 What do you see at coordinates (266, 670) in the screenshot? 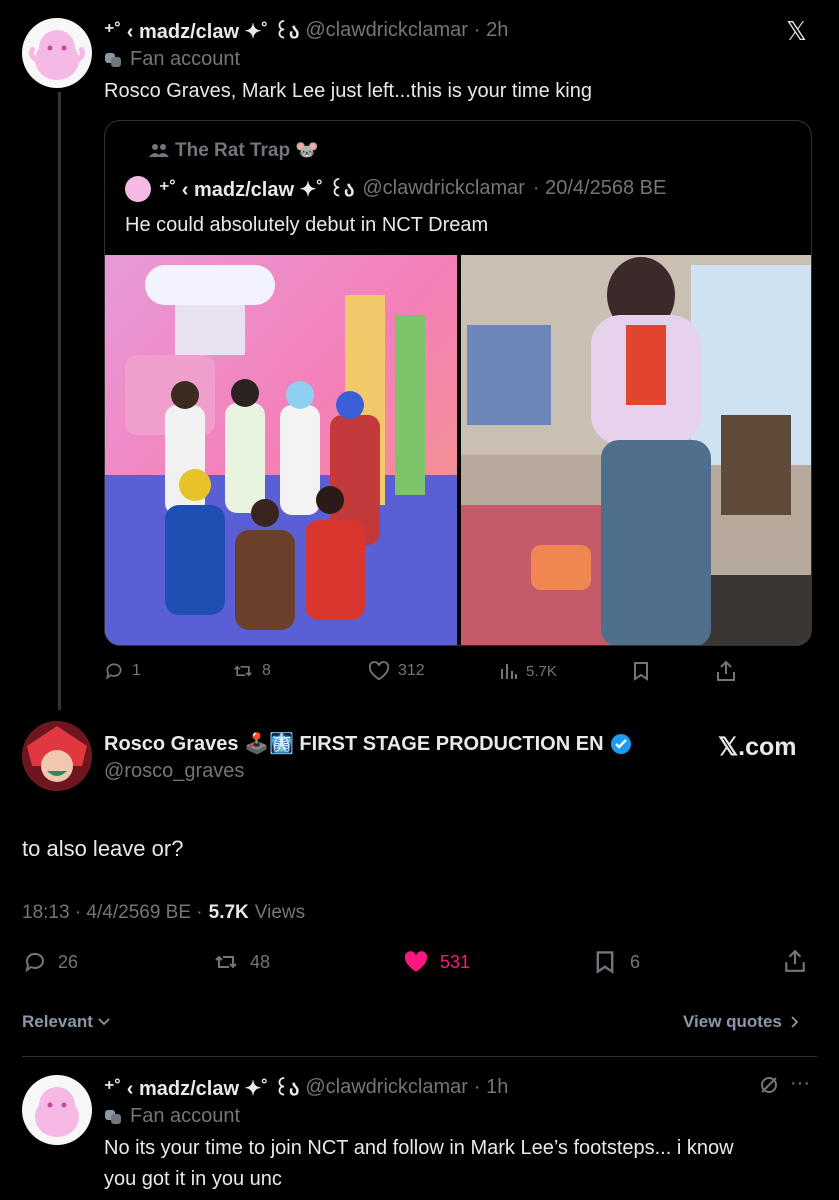
I see `repost-count: 8` at bounding box center [266, 670].